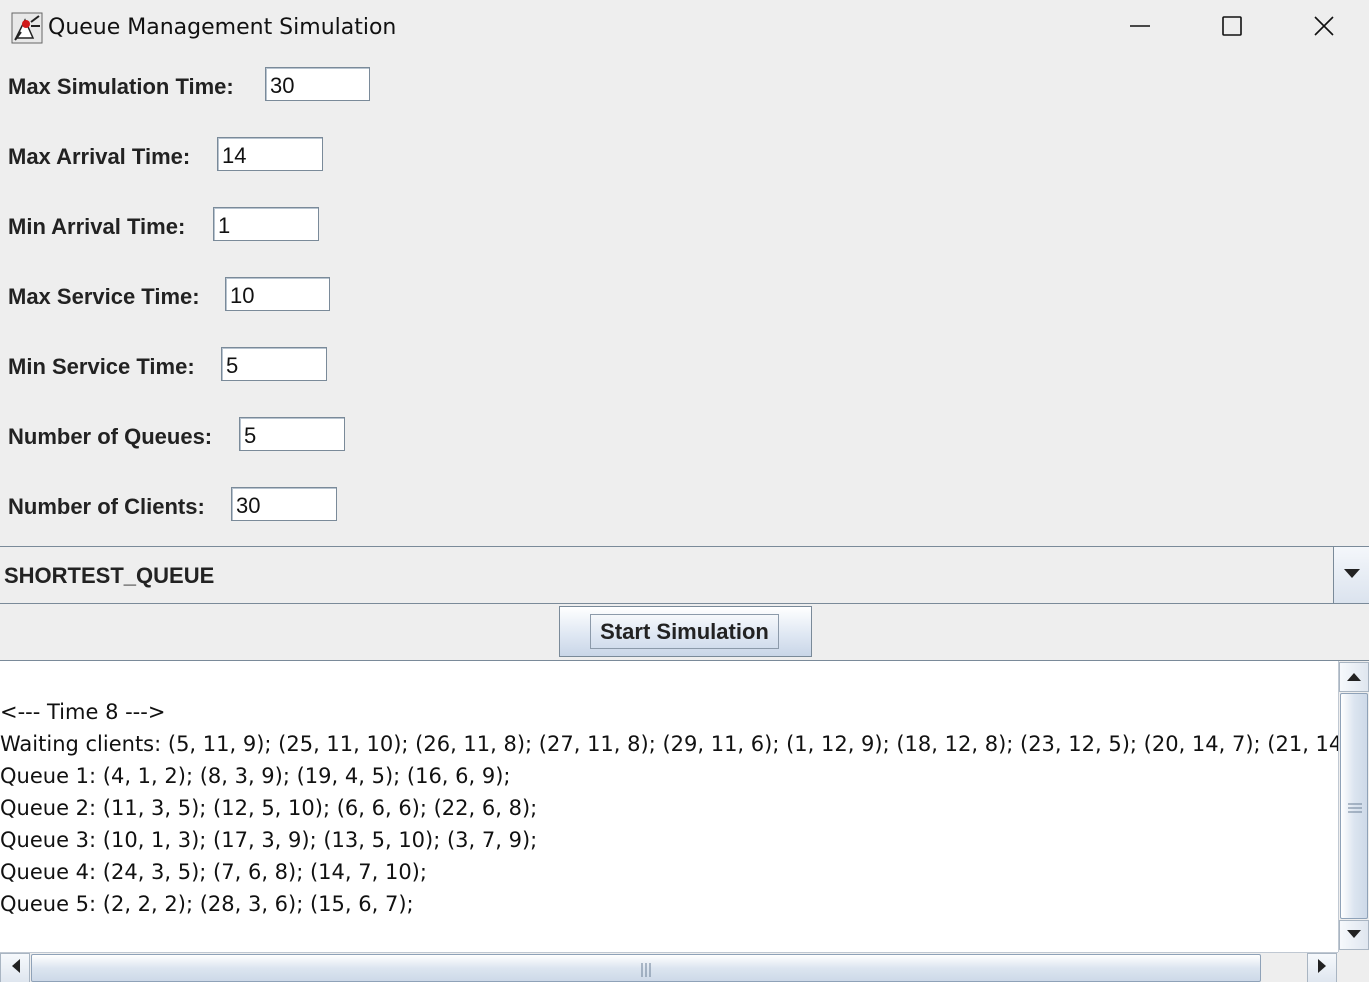 This screenshot has width=1369, height=982. I want to click on scroll-right-button, so click(1322, 967).